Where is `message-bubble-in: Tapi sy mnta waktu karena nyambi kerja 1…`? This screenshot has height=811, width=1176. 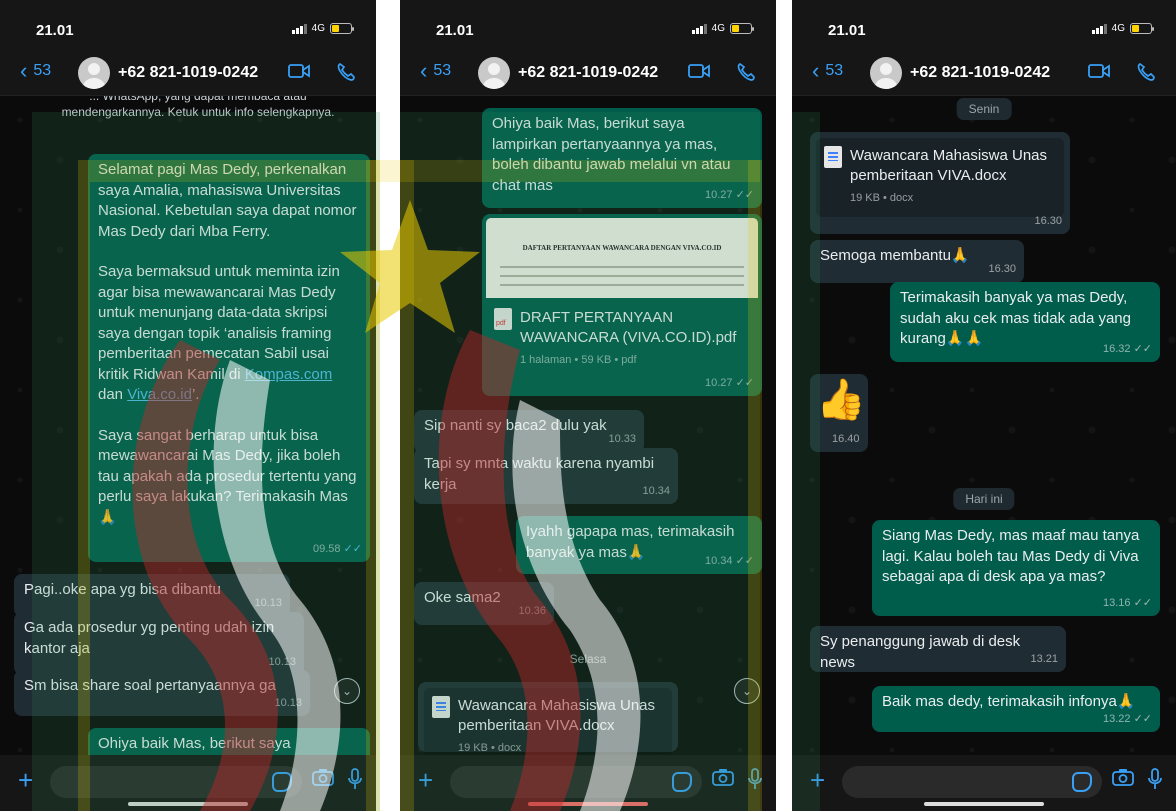
message-bubble-in: Tapi sy mnta waktu karena nyambi kerja 1… is located at coordinates (546, 476).